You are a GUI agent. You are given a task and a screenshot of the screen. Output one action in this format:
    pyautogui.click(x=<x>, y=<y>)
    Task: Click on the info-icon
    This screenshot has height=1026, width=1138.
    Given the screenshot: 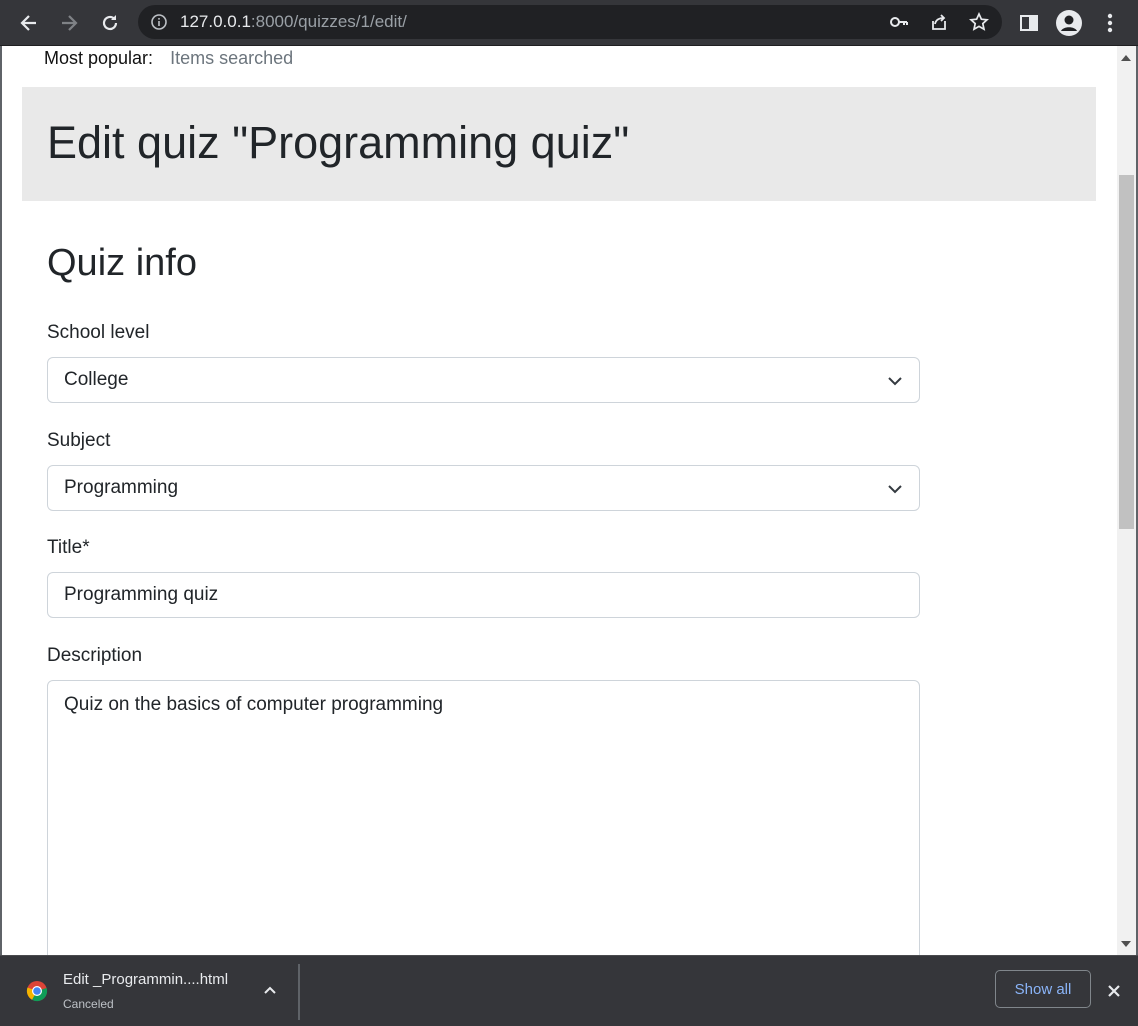 What is the action you would take?
    pyautogui.click(x=159, y=22)
    